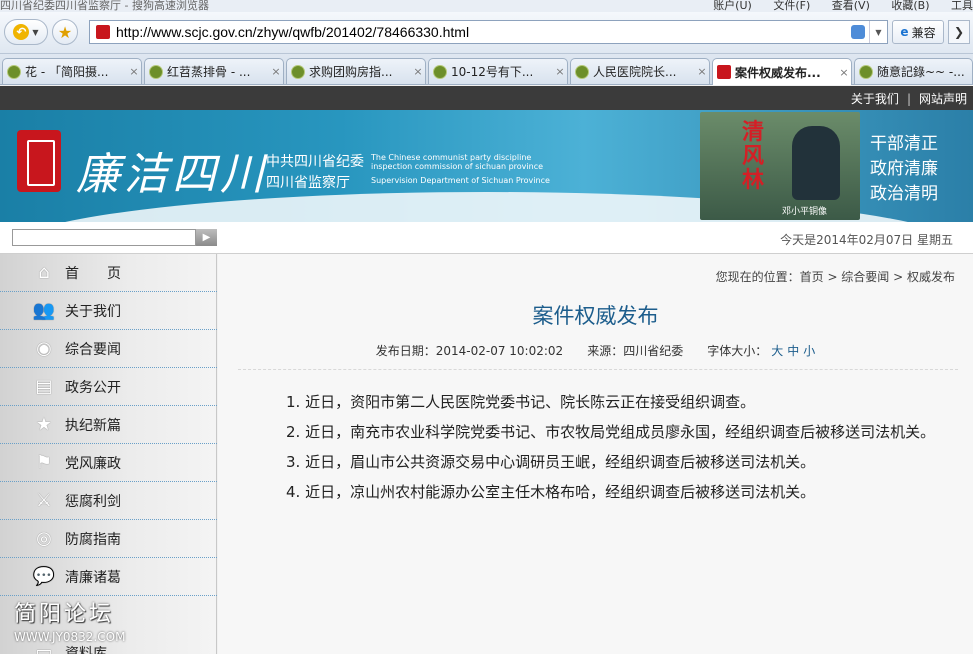  I want to click on tab-active: 案件权威发布... ×, so click(782, 71).